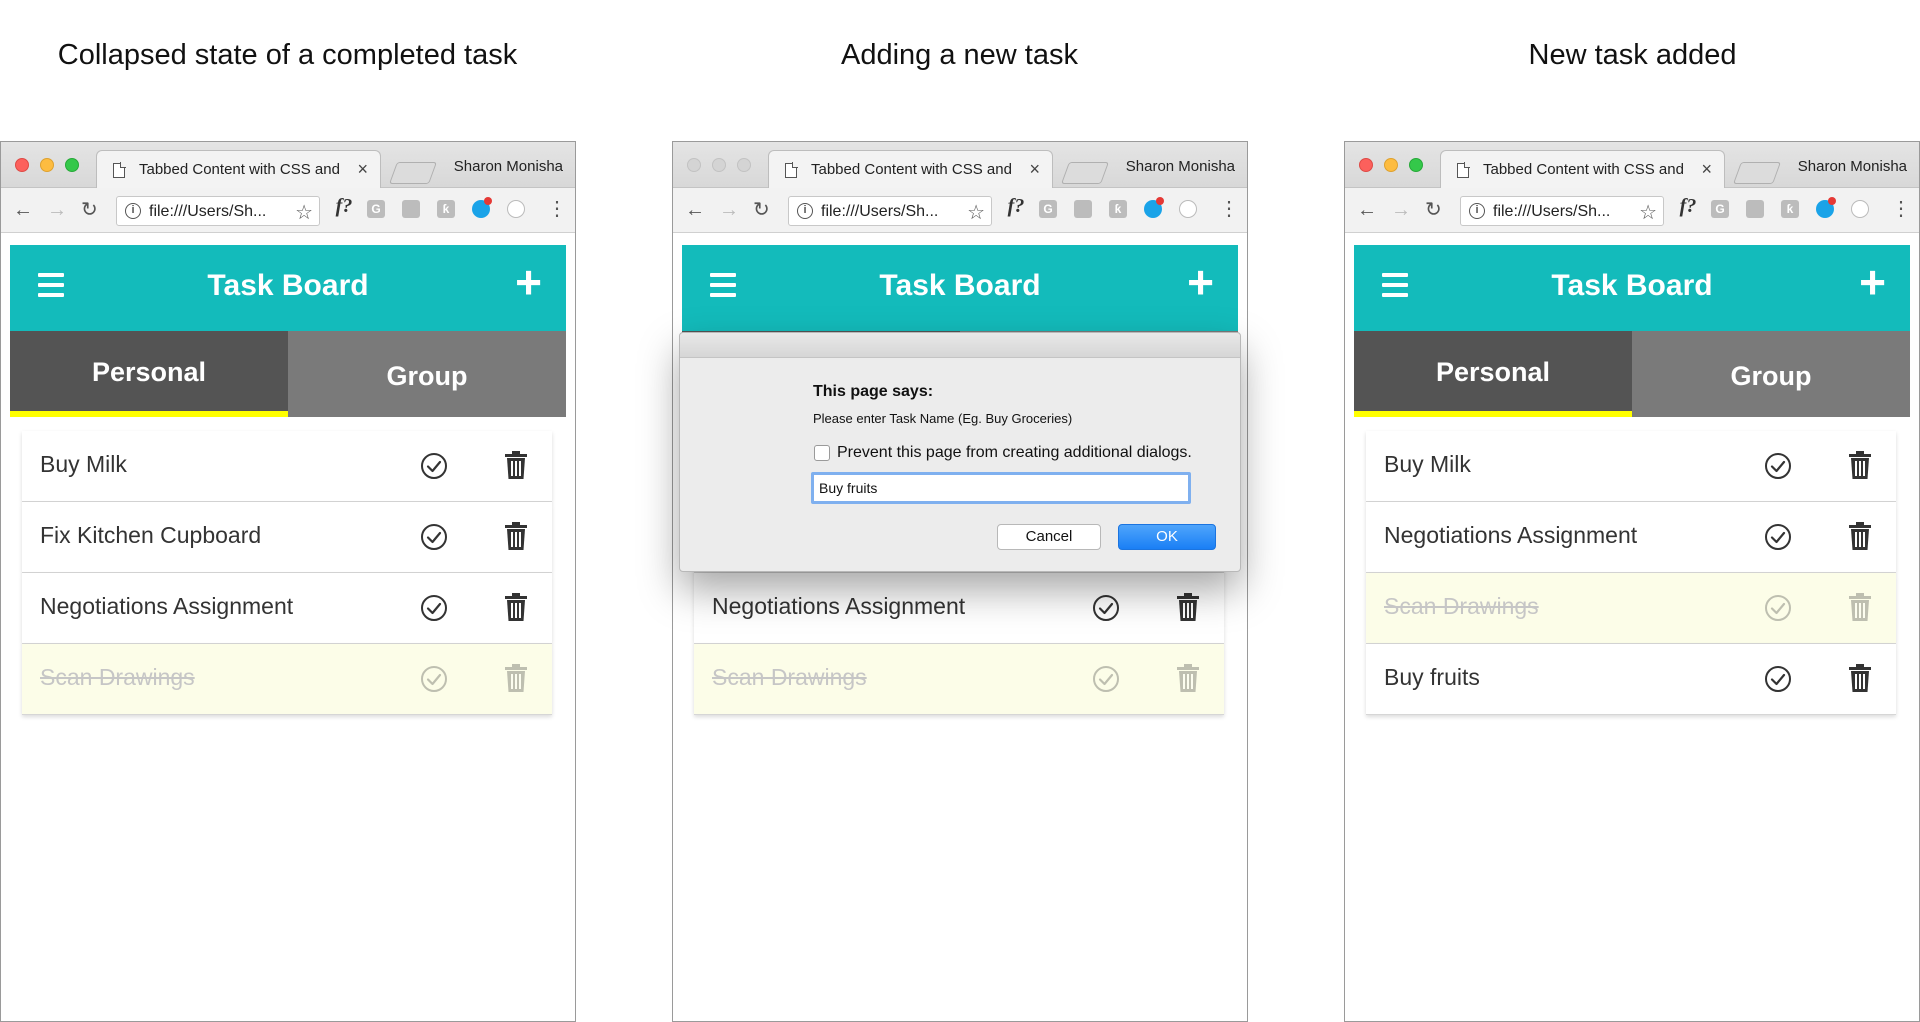  I want to click on ok-button: OK, so click(1167, 537).